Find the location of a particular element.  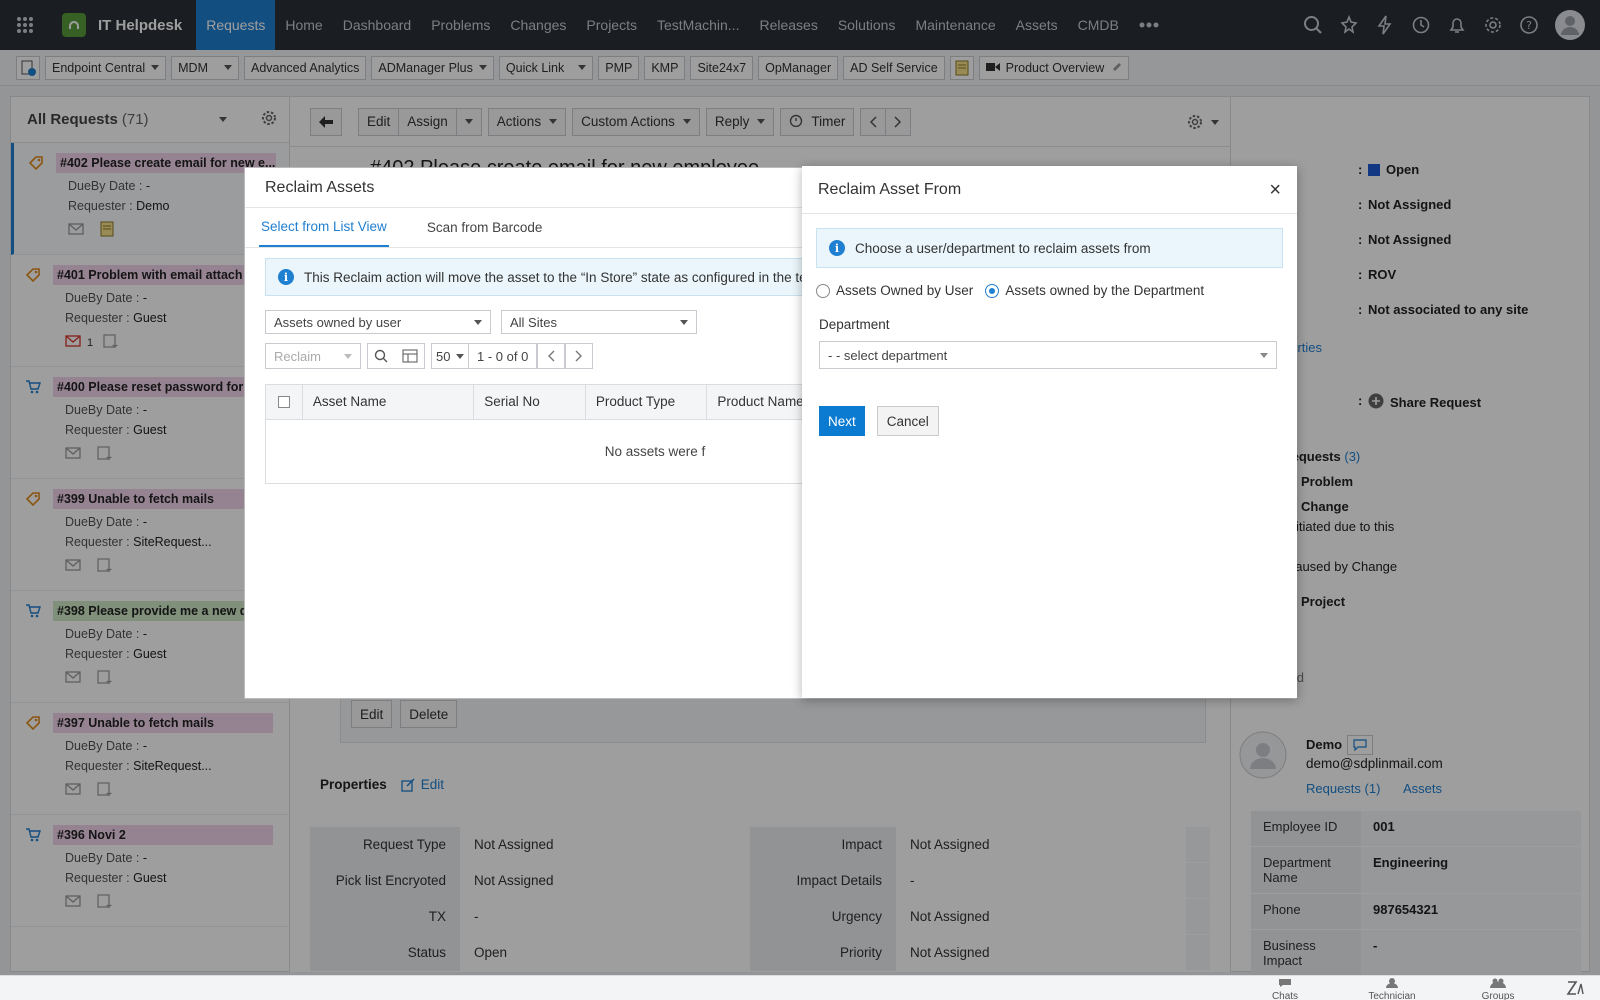

department-select: - - select department is located at coordinates (1048, 355).